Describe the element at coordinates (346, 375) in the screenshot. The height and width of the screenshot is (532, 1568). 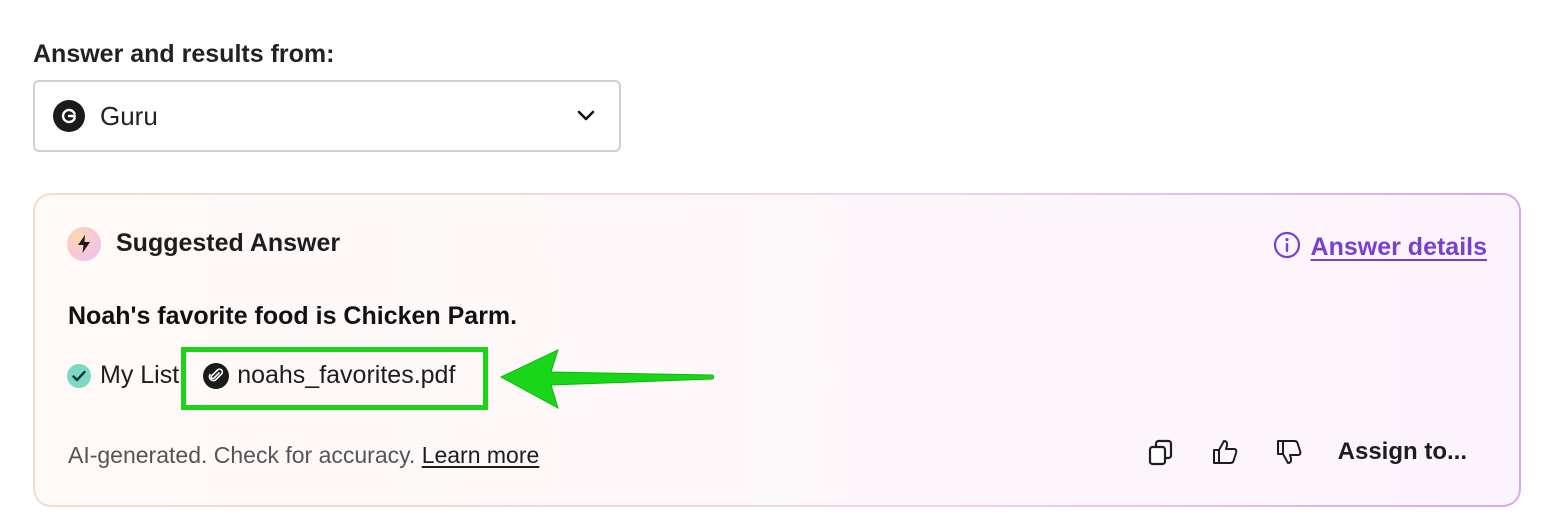
I see `file-name: noahs_favorites.pdf` at that location.